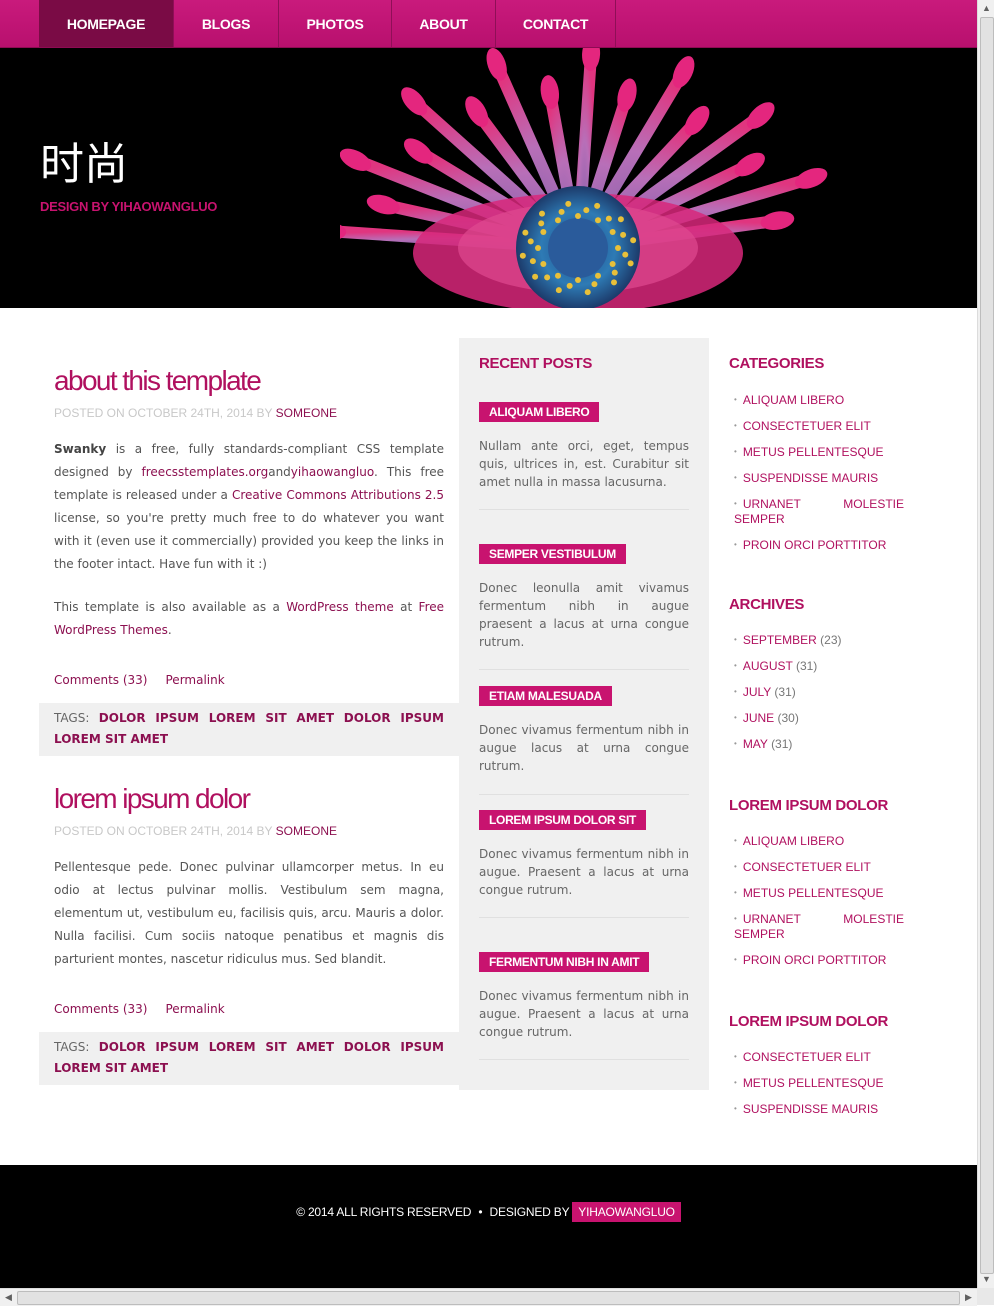 Image resolution: width=994 pixels, height=1306 pixels. I want to click on recent-post-title: FERMENTUM NIBH IN AMIT, so click(564, 962).